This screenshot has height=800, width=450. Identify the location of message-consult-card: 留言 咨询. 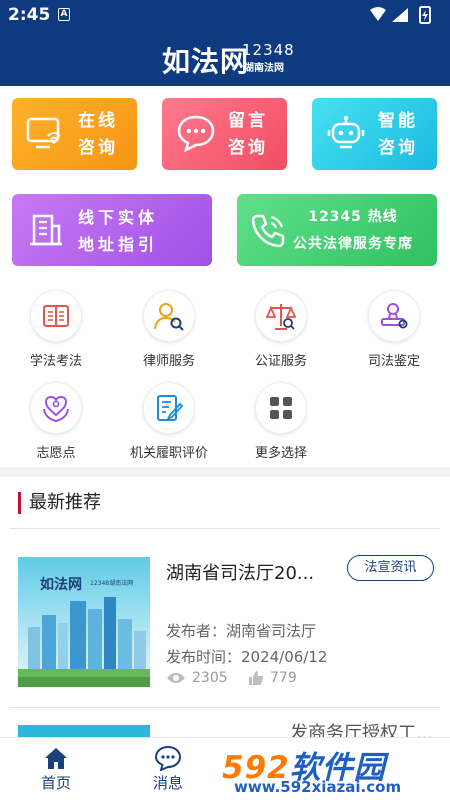
(224, 134).